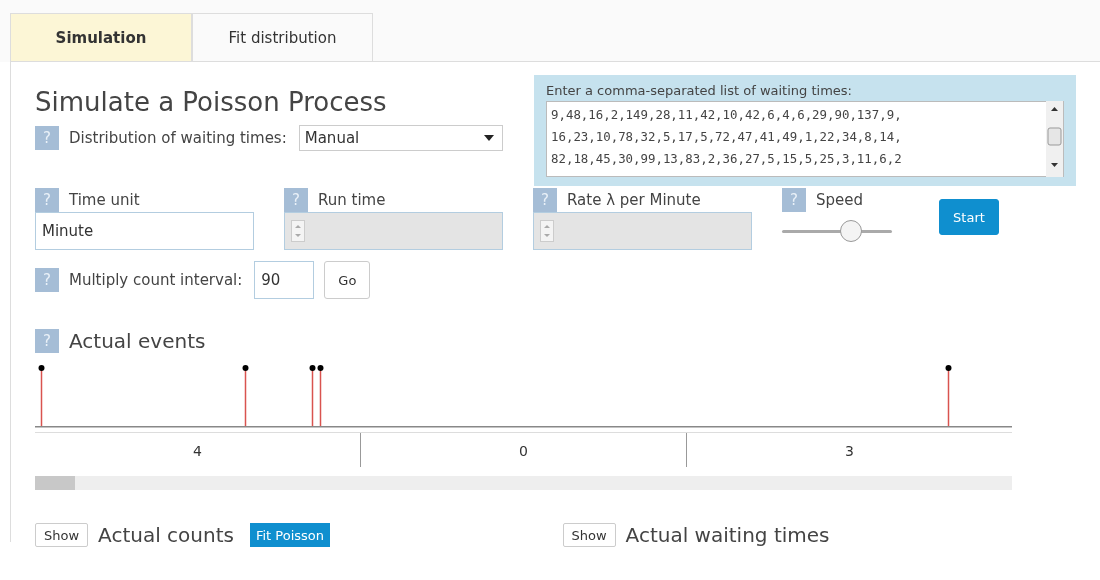  I want to click on input-field: Minute, so click(144, 231).